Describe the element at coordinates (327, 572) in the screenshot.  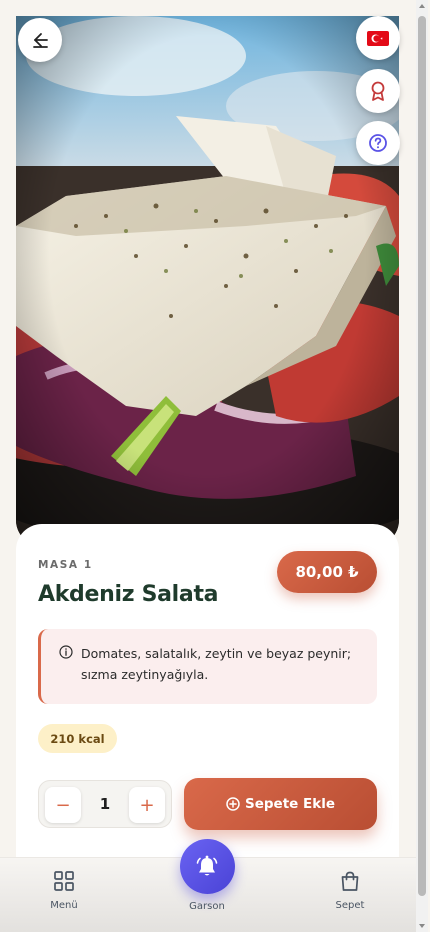
I see `price-badge: 80,00 ₺` at that location.